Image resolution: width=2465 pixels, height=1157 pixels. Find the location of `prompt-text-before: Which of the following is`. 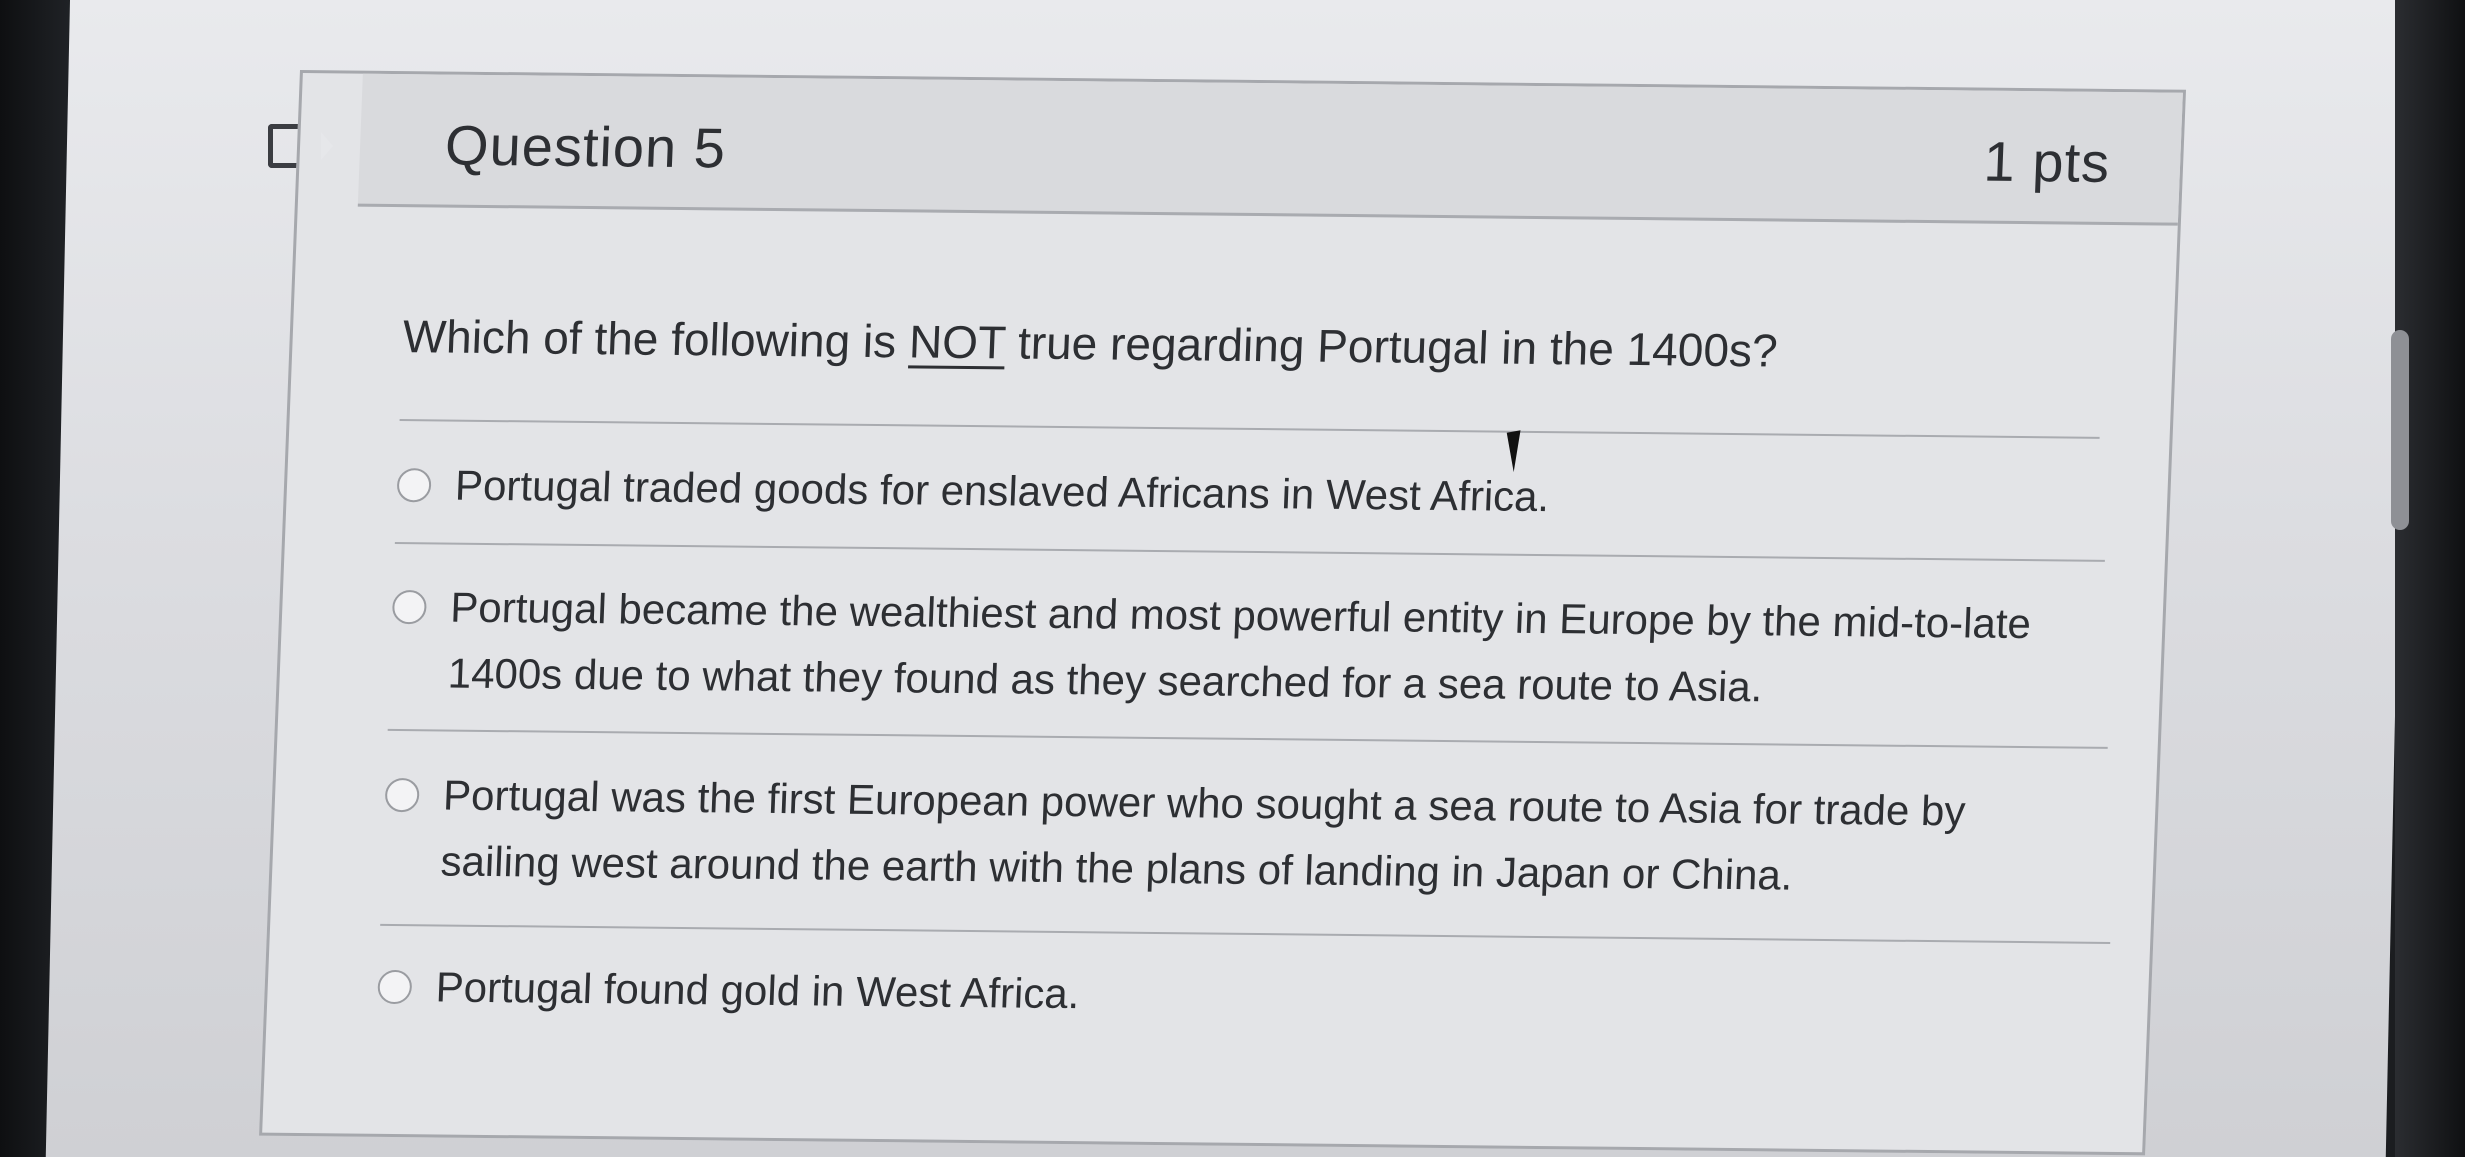

prompt-text-before: Which of the following is is located at coordinates (656, 339).